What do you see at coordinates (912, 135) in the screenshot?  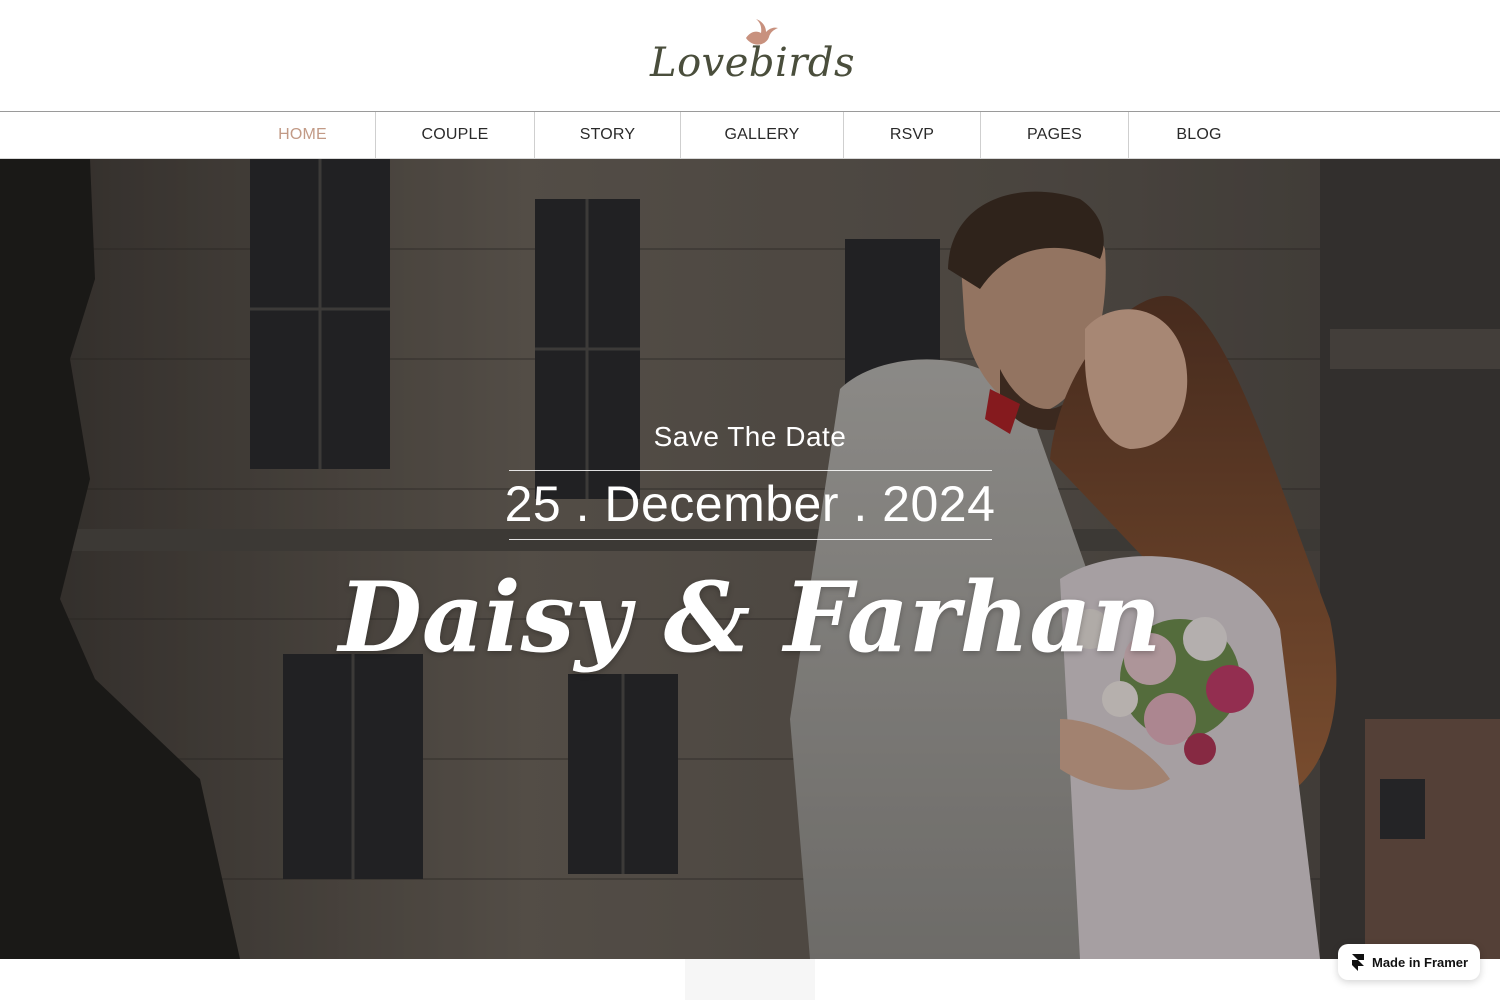 I see `nav-item-rsvp: RSVP` at bounding box center [912, 135].